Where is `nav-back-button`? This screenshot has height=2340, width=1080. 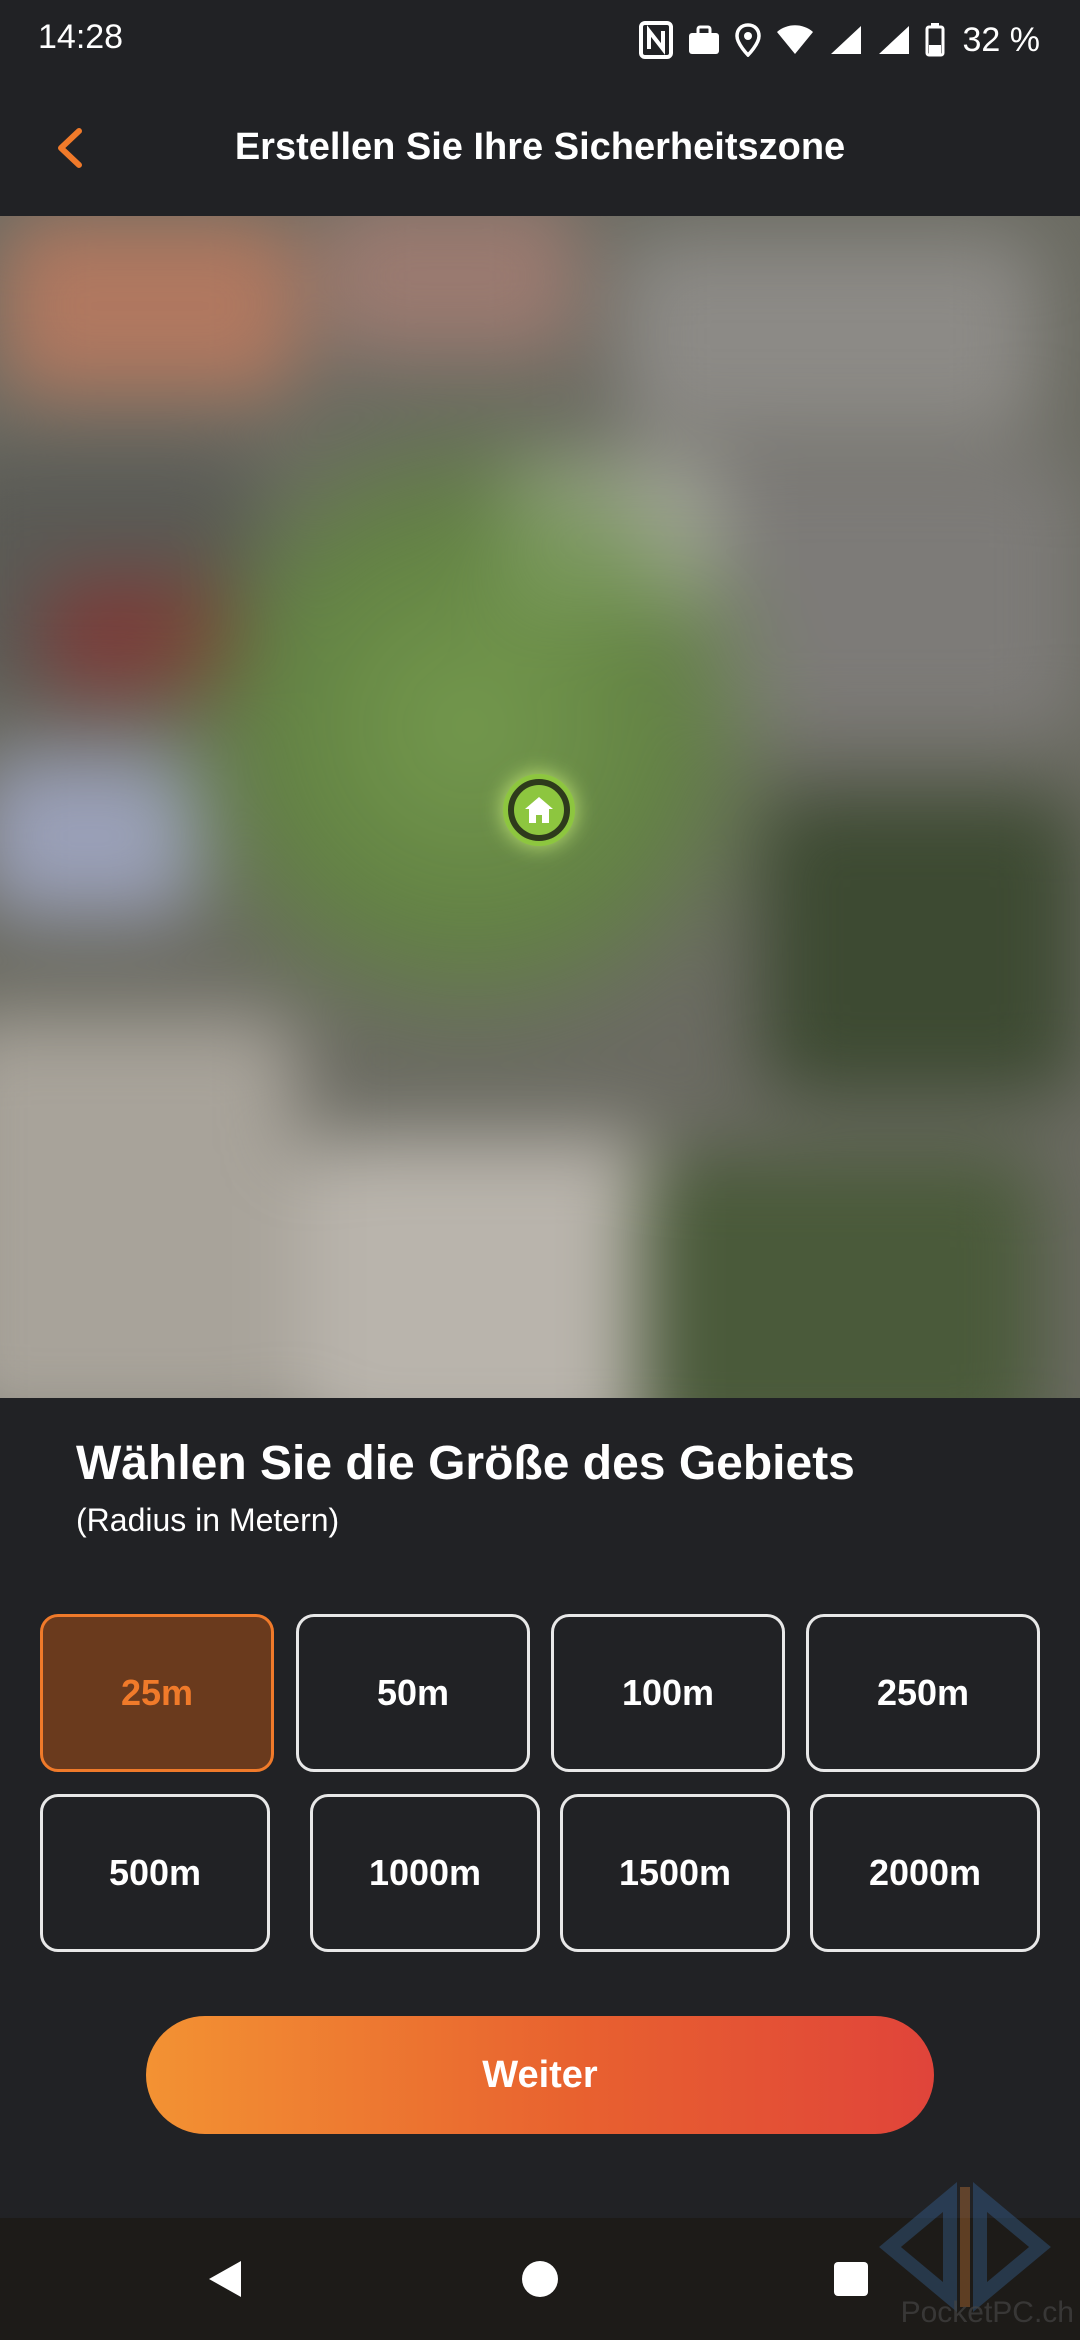 nav-back-button is located at coordinates (225, 2279).